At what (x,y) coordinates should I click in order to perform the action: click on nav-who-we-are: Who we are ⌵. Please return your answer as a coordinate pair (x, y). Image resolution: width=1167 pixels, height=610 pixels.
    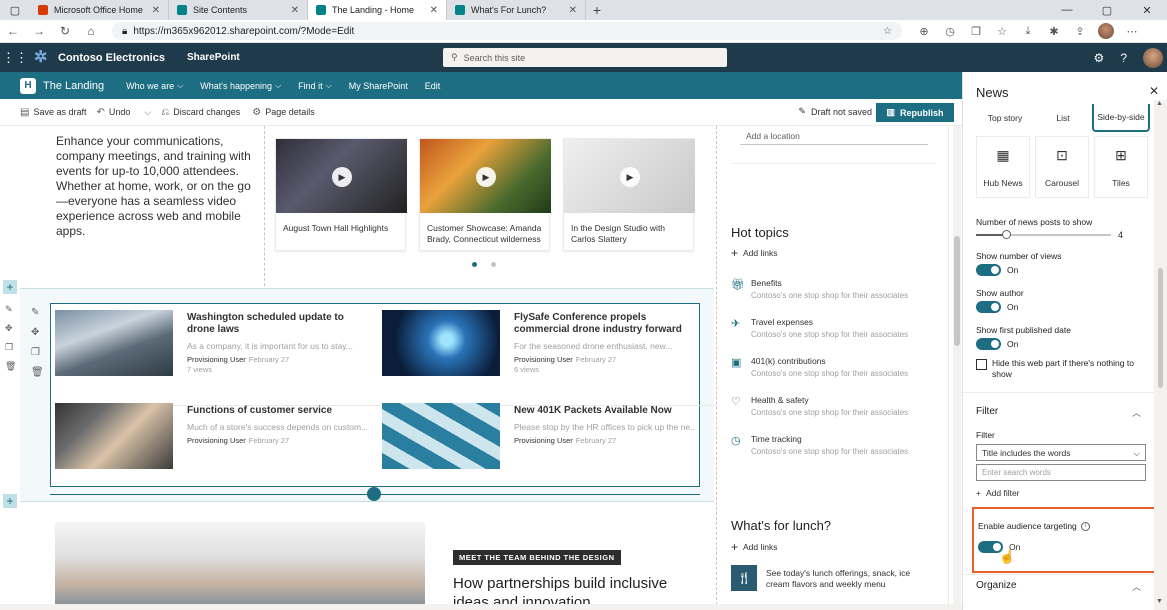
    Looking at the image, I should click on (154, 86).